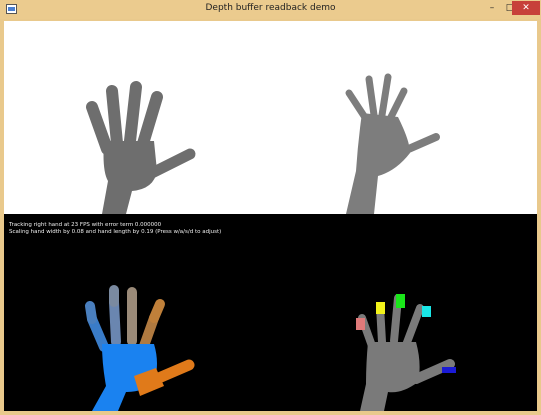 The width and height of the screenshot is (541, 415). Describe the element at coordinates (129, 177) in the screenshot. I see `render-palm` at that location.